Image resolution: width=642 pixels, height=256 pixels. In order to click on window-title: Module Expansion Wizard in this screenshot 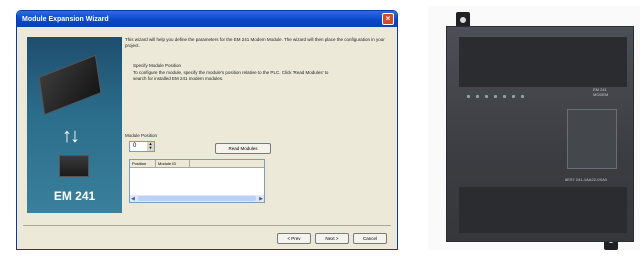, I will do `click(65, 19)`.